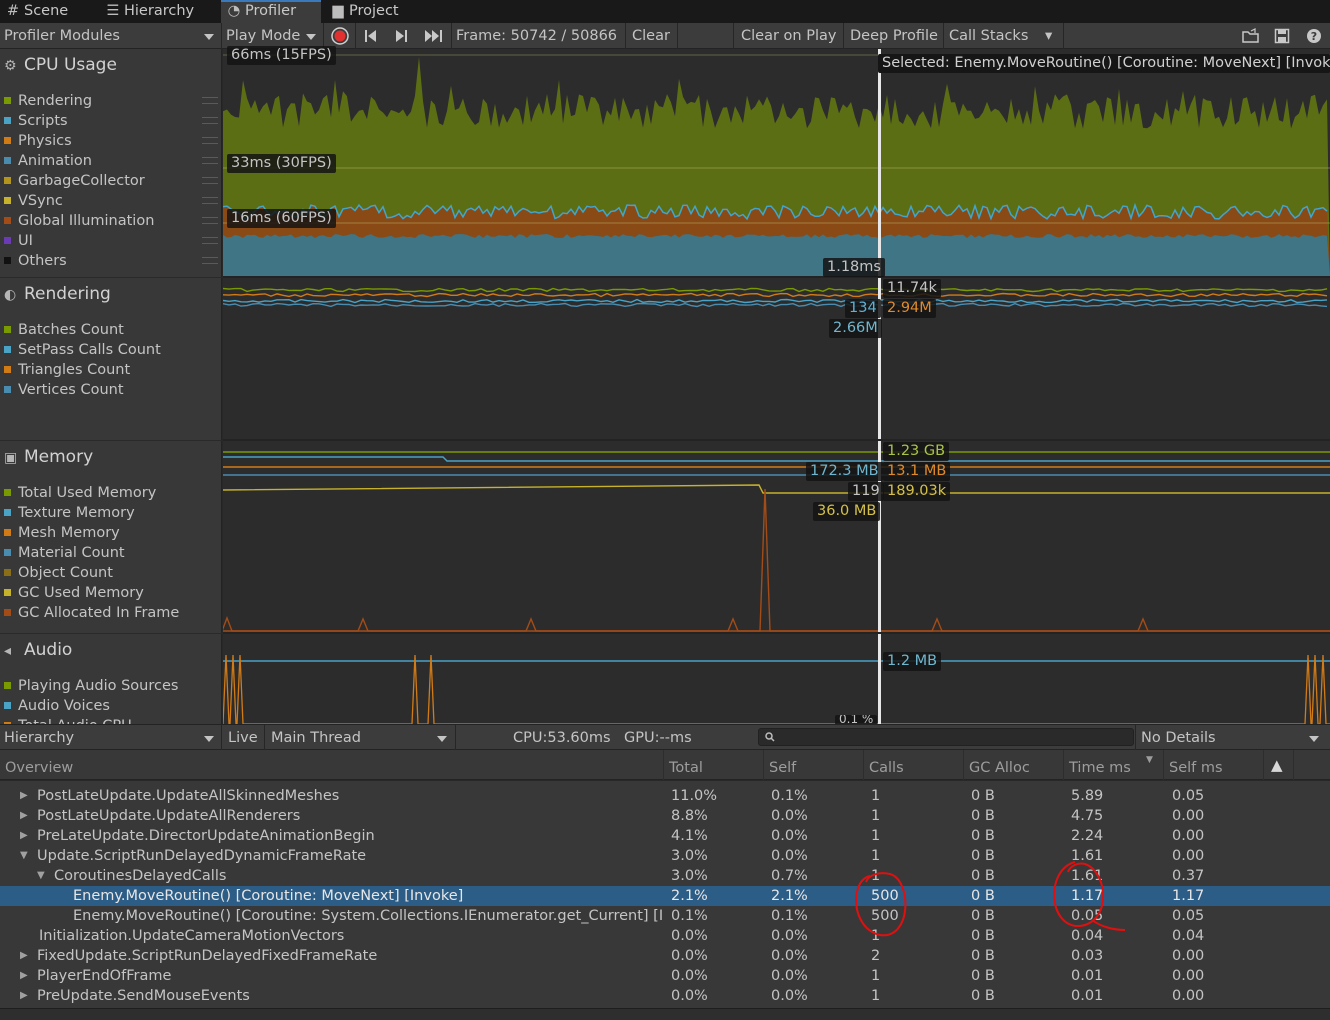 This screenshot has height=1020, width=1330. Describe the element at coordinates (67, 370) in the screenshot. I see `module-item-triangles-count: Triangles Count` at that location.